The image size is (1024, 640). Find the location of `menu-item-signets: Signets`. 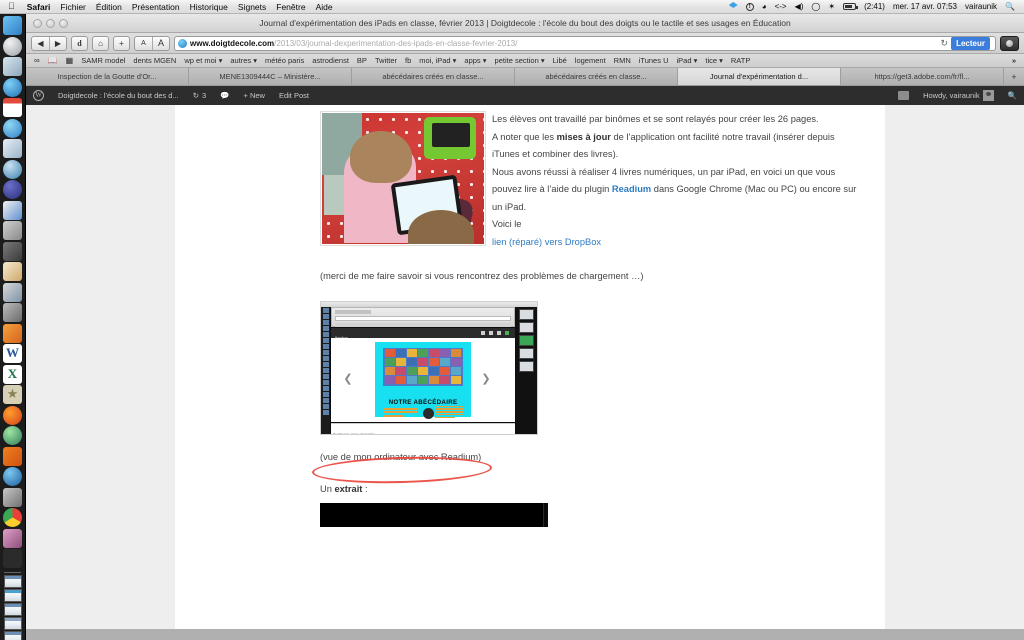

menu-item-signets: Signets is located at coordinates (252, 7).